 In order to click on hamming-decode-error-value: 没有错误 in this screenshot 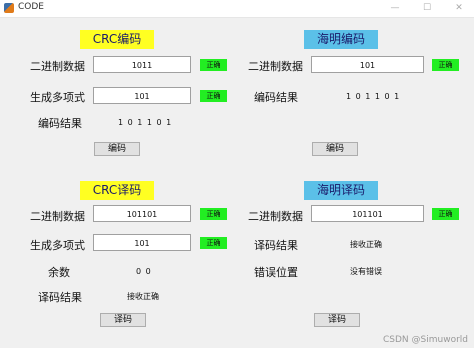, I will do `click(366, 271)`.